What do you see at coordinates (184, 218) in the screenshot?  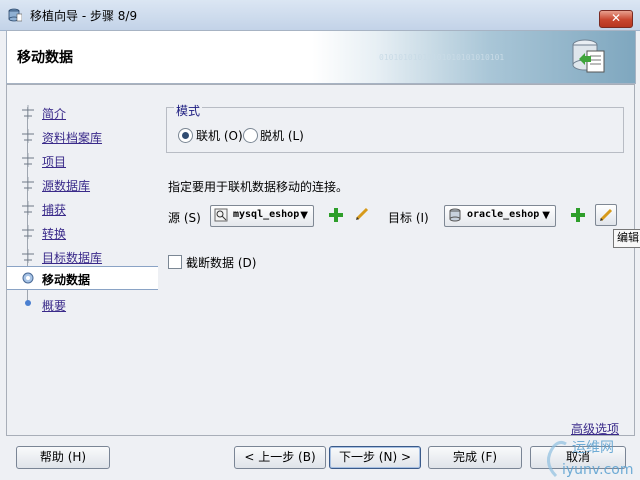 I see `source-label: 源 (S)` at bounding box center [184, 218].